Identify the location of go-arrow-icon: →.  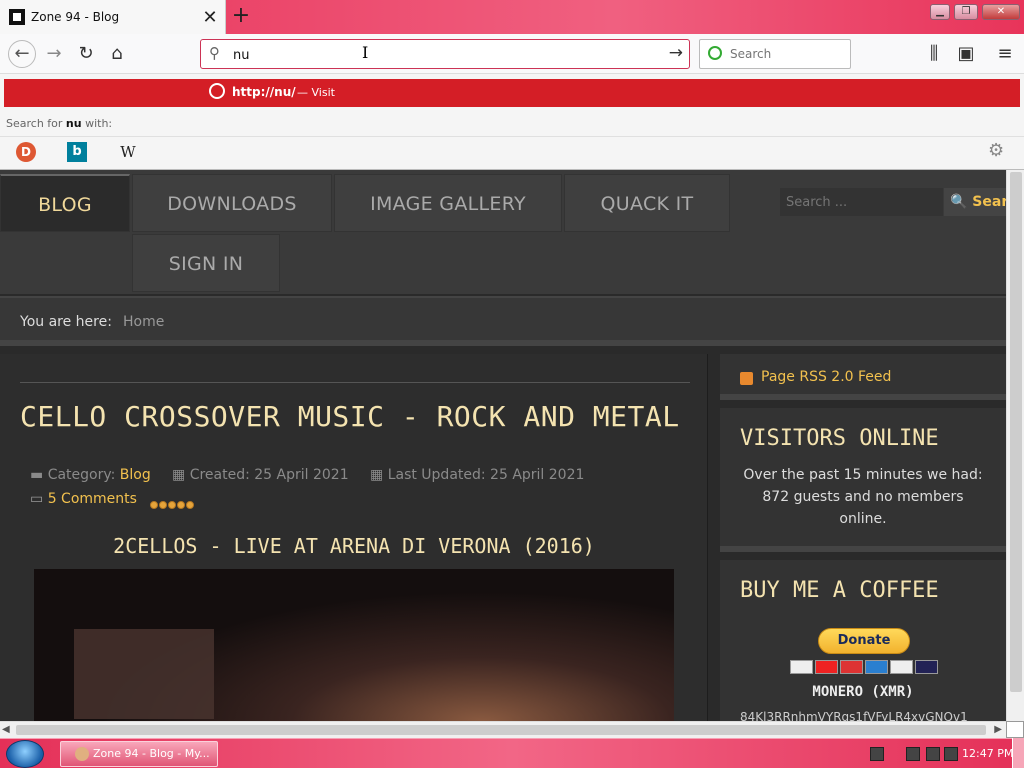
(676, 53).